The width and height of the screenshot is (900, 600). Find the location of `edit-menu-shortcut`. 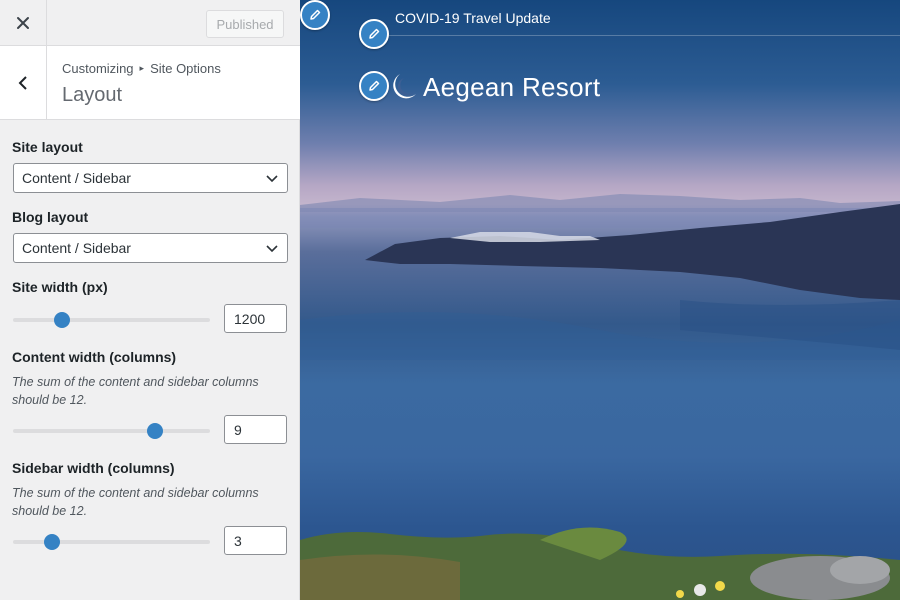

edit-menu-shortcut is located at coordinates (315, 15).